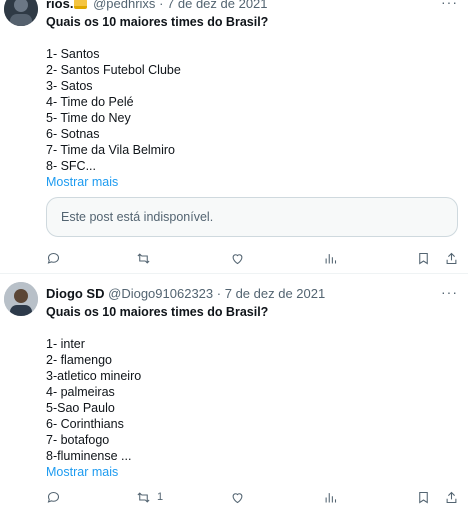 This screenshot has width=468, height=521. Describe the element at coordinates (94, 376) in the screenshot. I see `list-item: 3-atletico mineiro` at that location.